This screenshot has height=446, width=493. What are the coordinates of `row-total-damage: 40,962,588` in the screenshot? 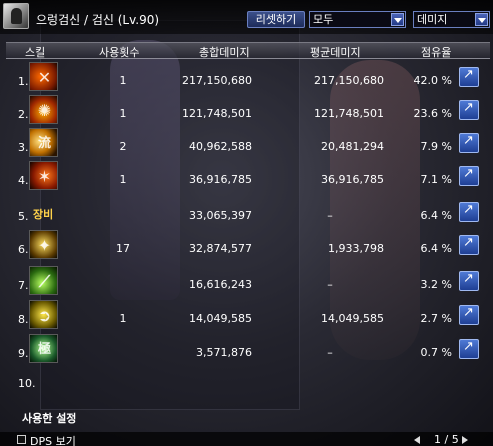 It's located at (220, 146).